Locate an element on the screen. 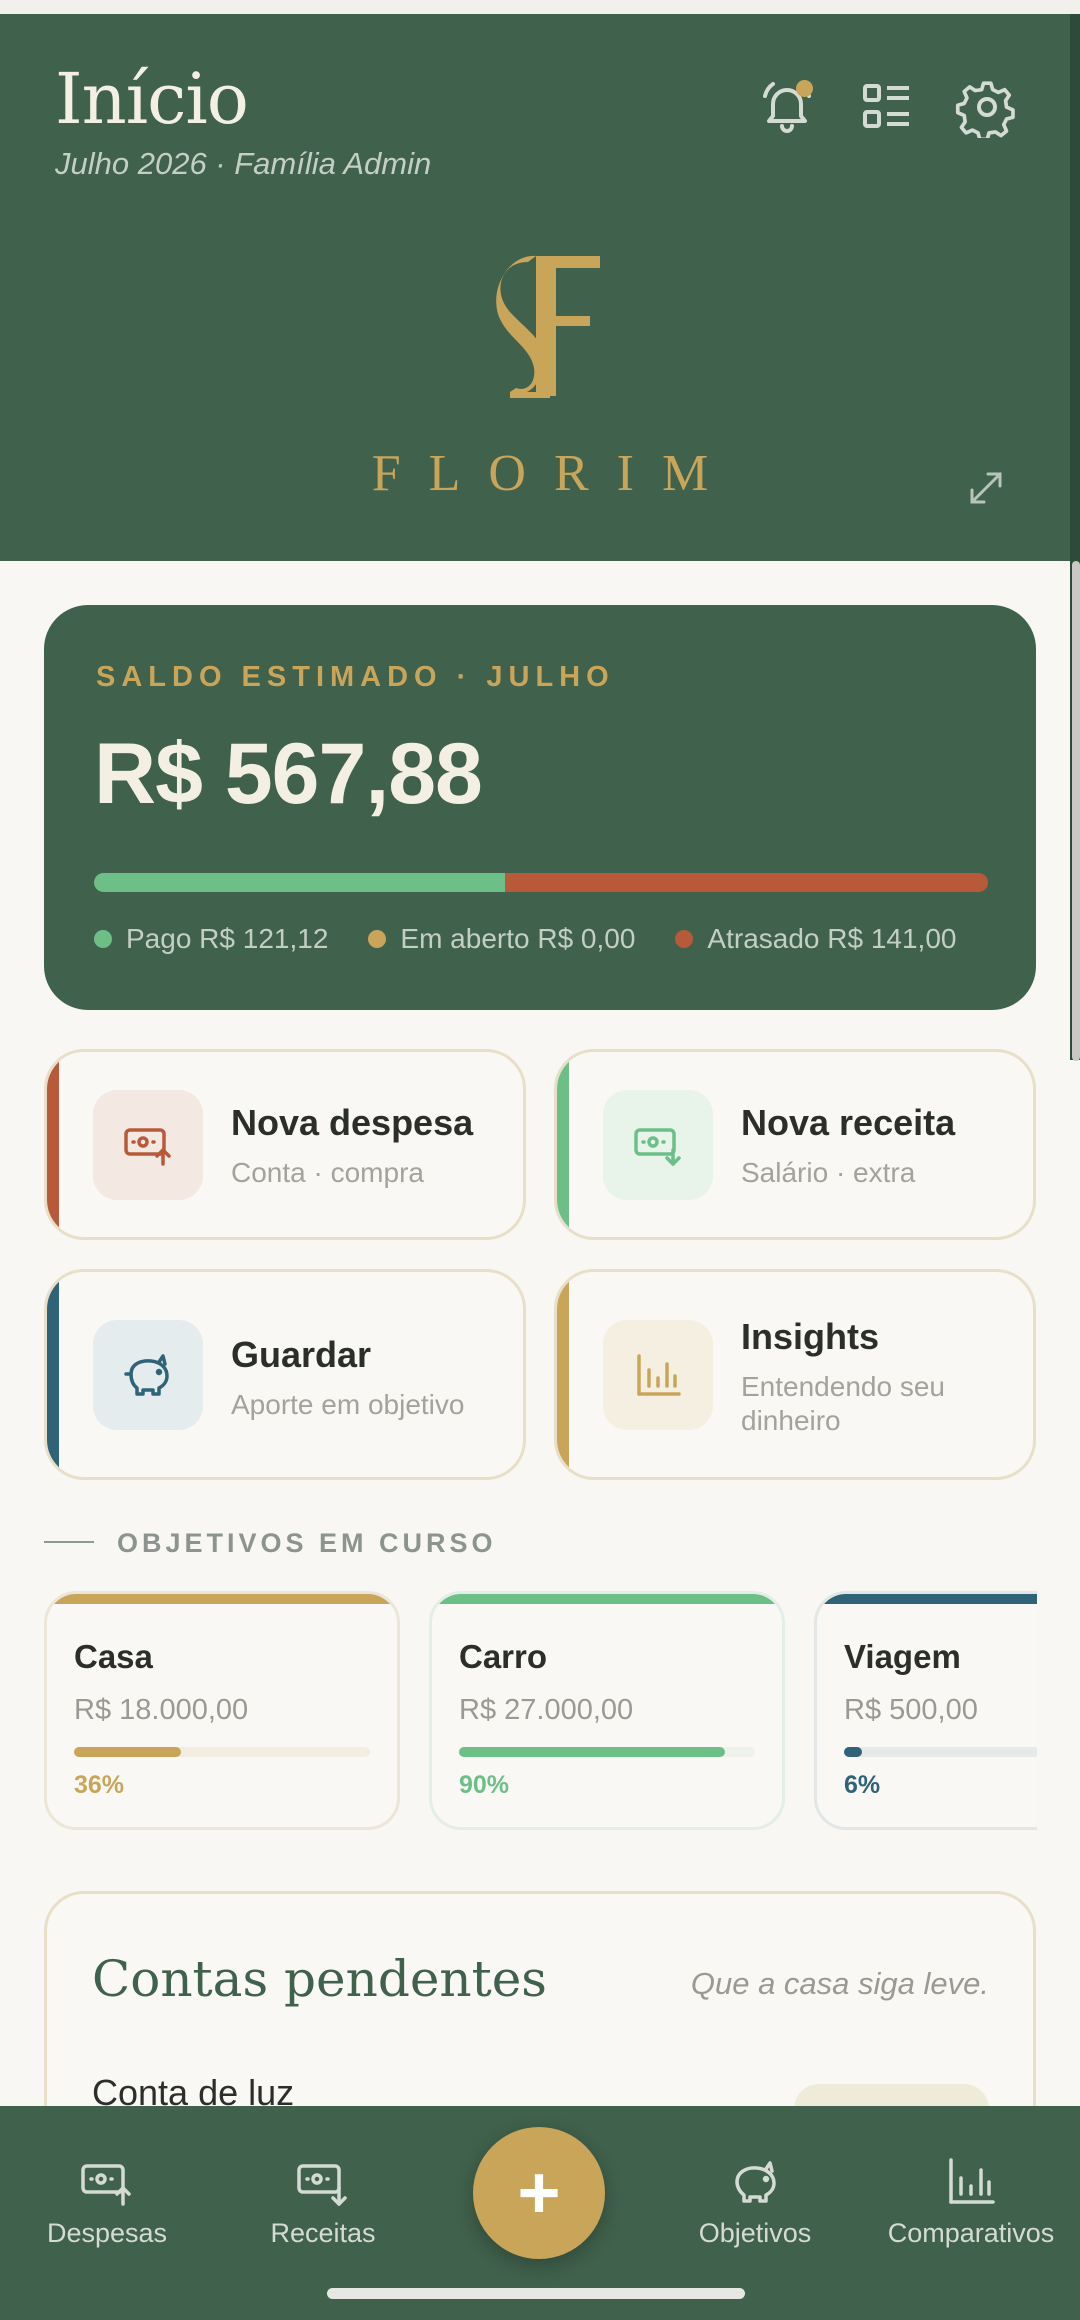  scrollbar-thumb is located at coordinates (1076, 811).